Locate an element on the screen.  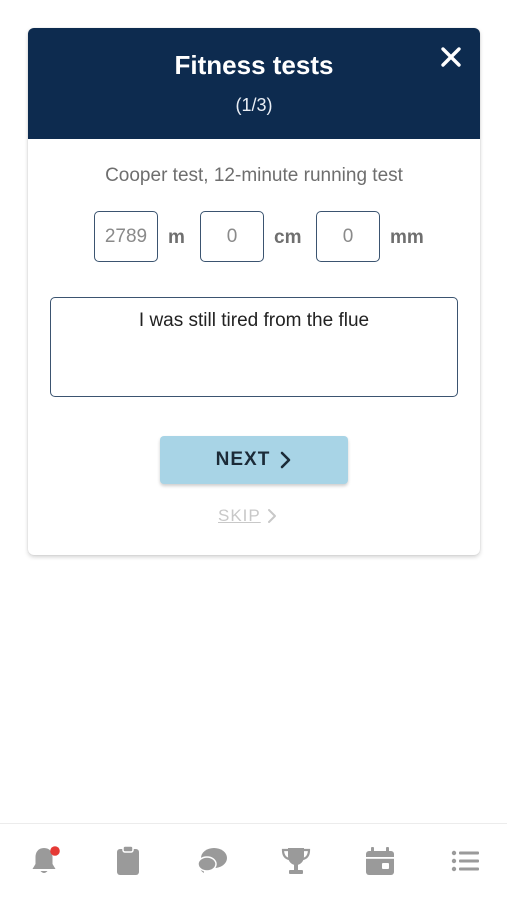
chat-icon is located at coordinates (212, 860).